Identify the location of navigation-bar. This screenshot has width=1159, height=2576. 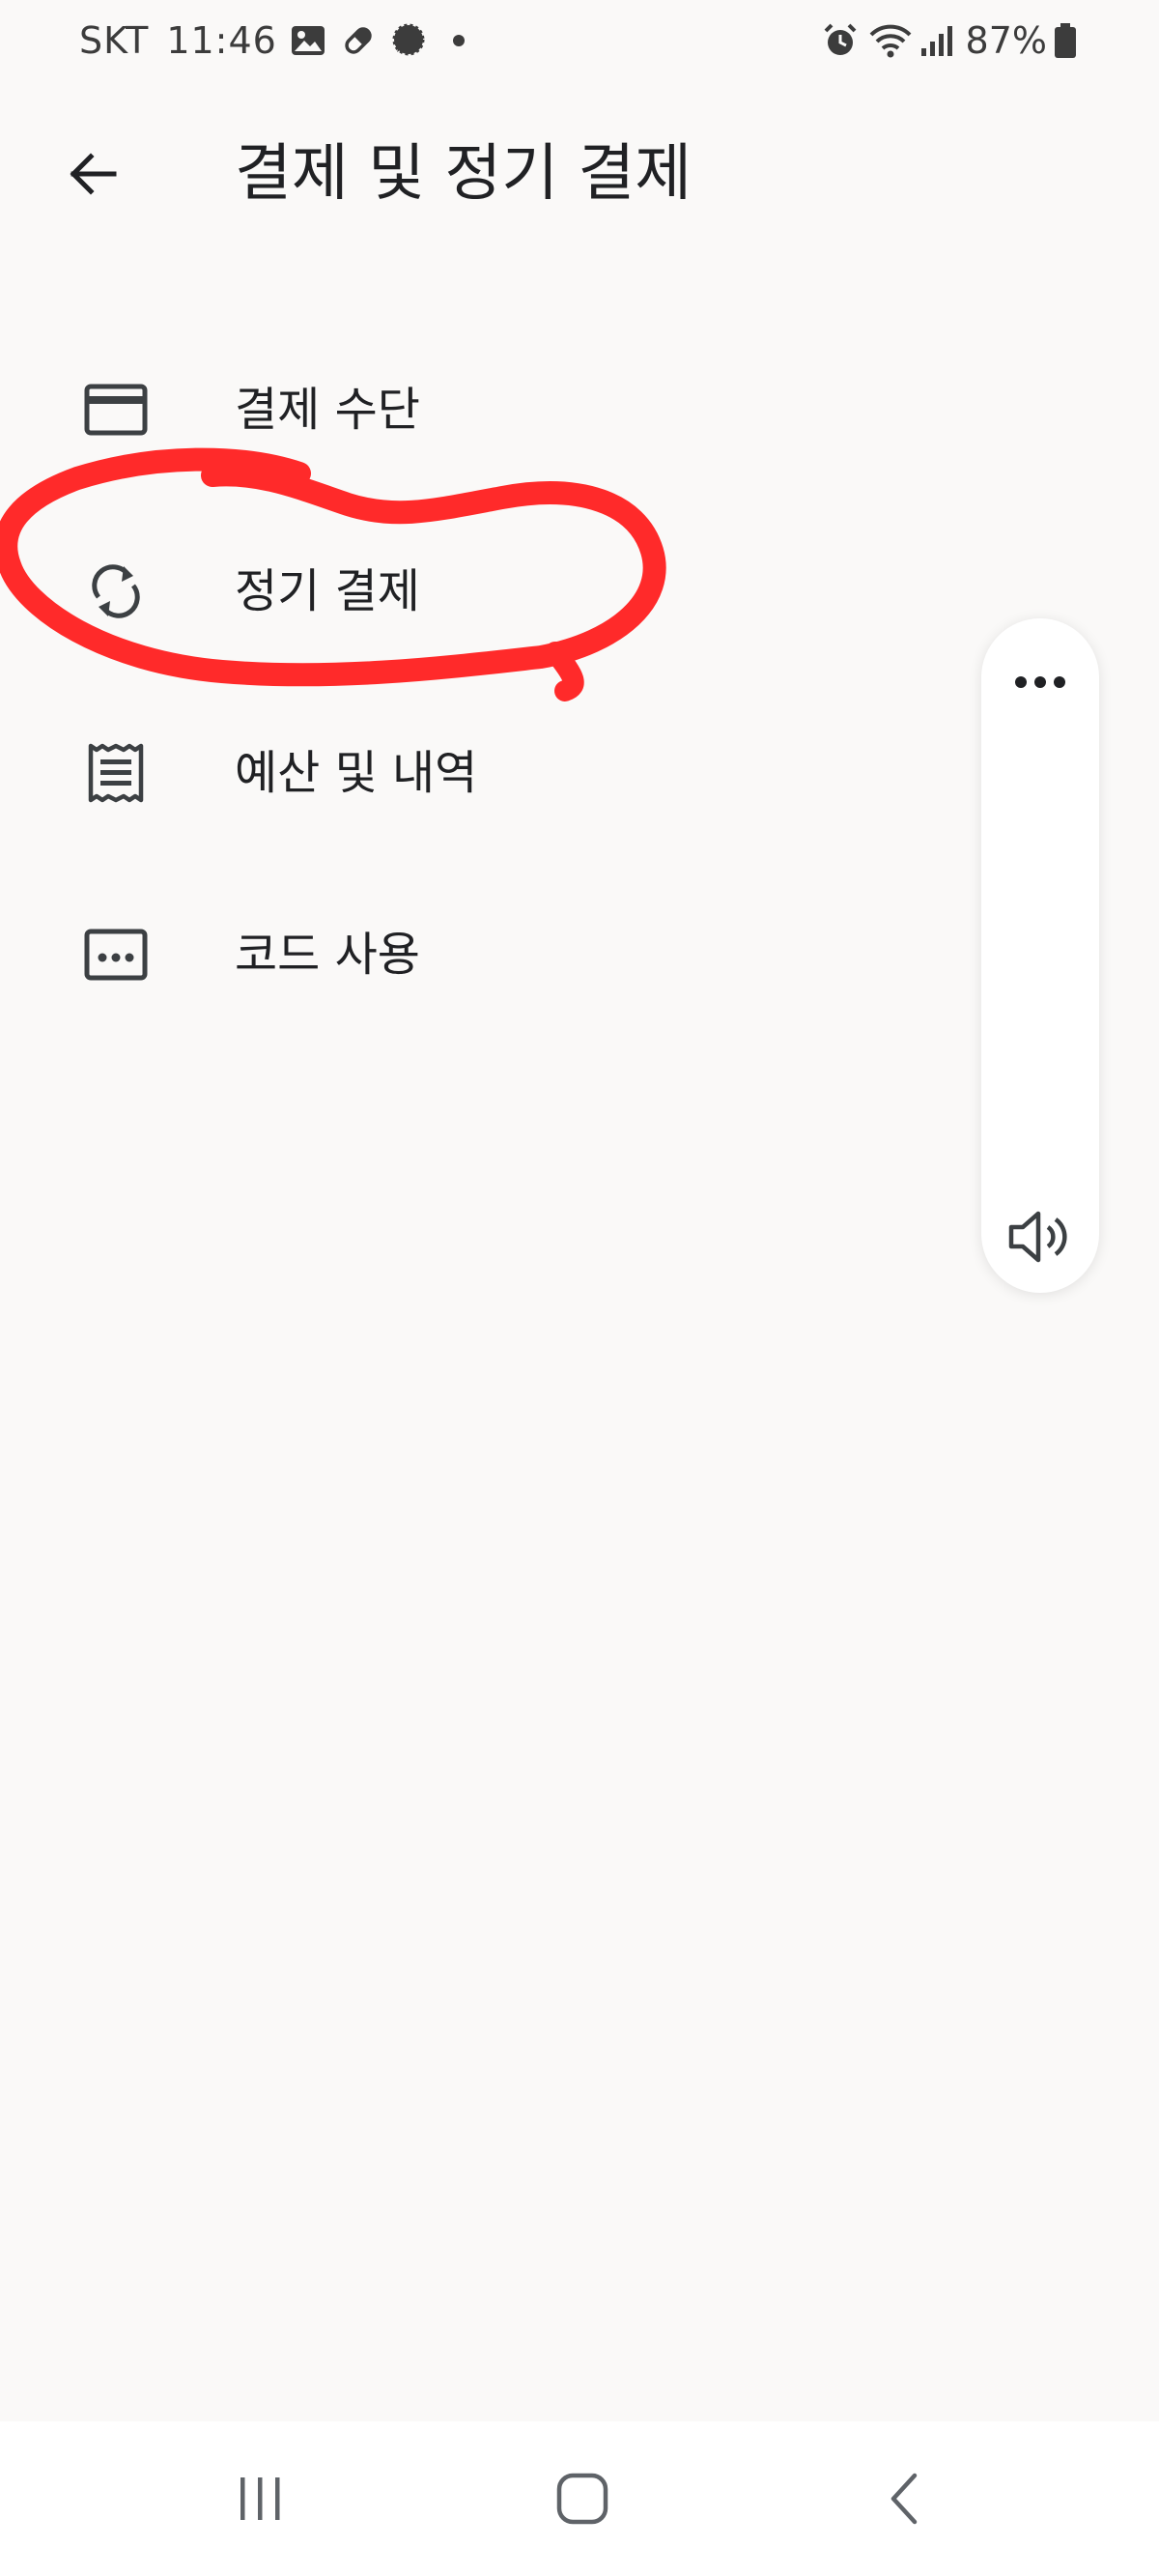
(579, 2498).